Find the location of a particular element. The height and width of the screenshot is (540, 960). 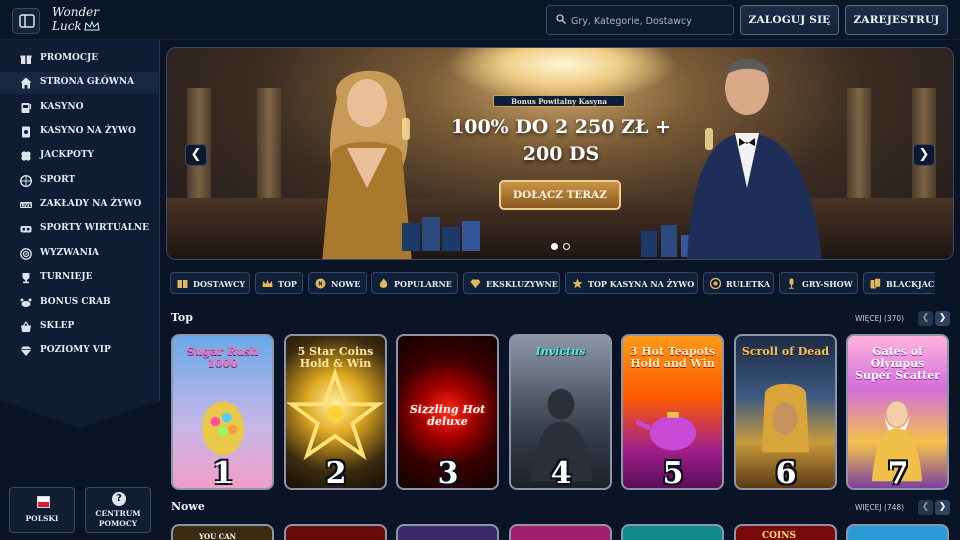

sidebar-item-label: ZAKŁADY NA ŻYWO is located at coordinates (91, 204).